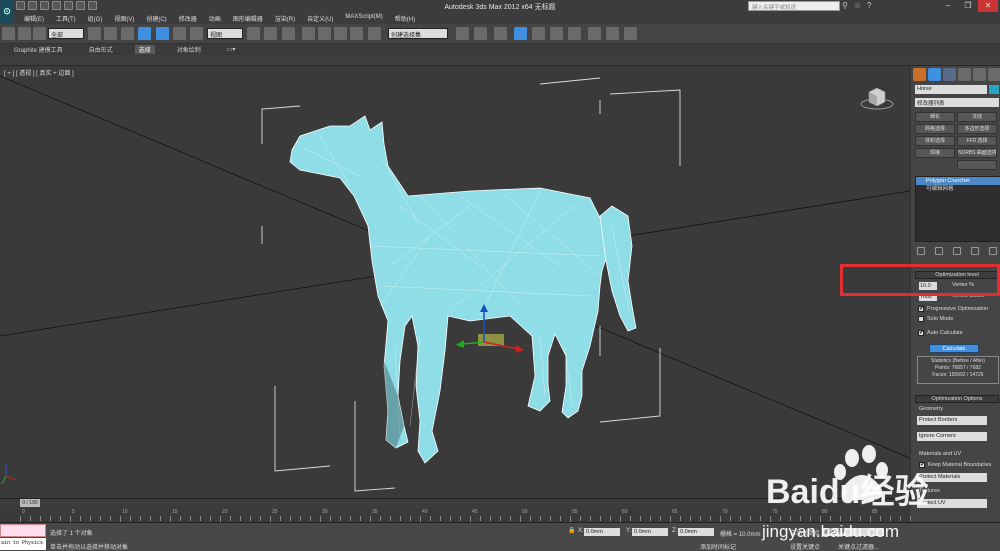 Image resolution: width=1000 pixels, height=551 pixels. What do you see at coordinates (979, 74) in the screenshot?
I see `display-tab-icon` at bounding box center [979, 74].